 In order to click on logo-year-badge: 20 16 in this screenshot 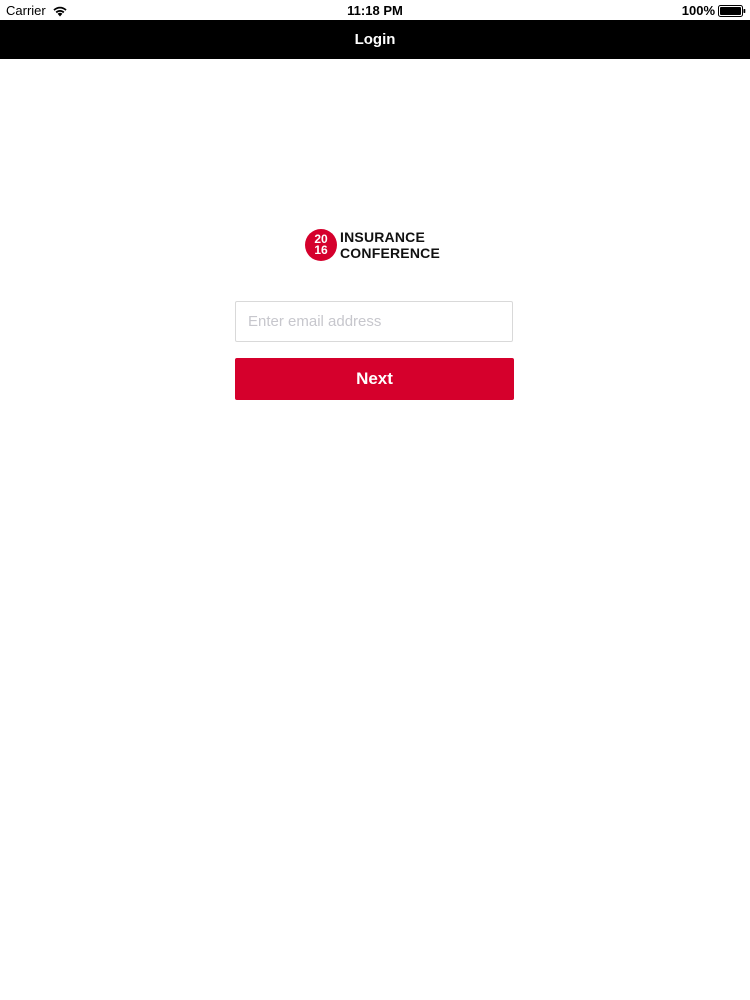, I will do `click(321, 245)`.